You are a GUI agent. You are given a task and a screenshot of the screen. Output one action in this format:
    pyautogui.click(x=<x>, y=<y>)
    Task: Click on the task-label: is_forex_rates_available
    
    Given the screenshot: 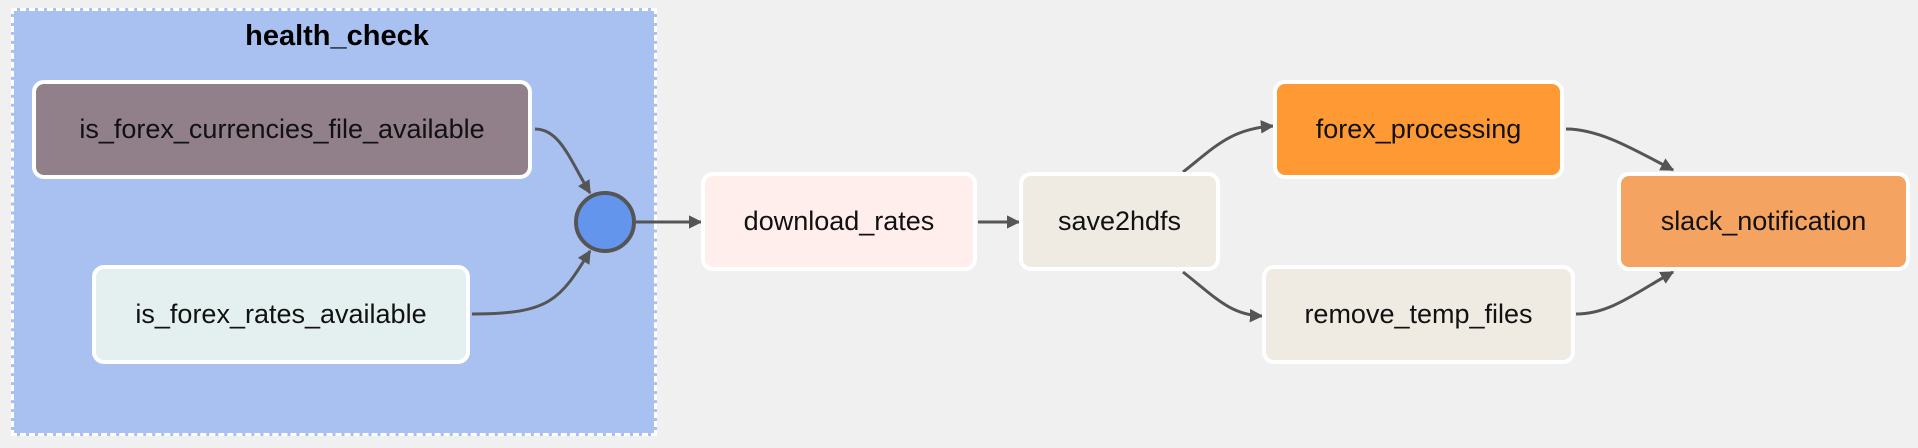 What is the action you would take?
    pyautogui.click(x=281, y=314)
    